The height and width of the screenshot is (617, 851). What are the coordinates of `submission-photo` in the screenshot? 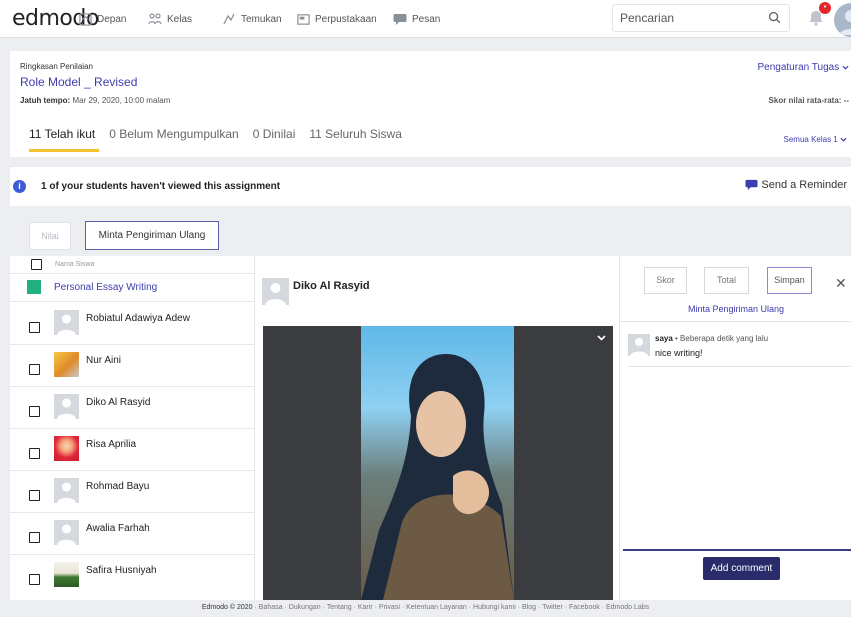 It's located at (437, 463).